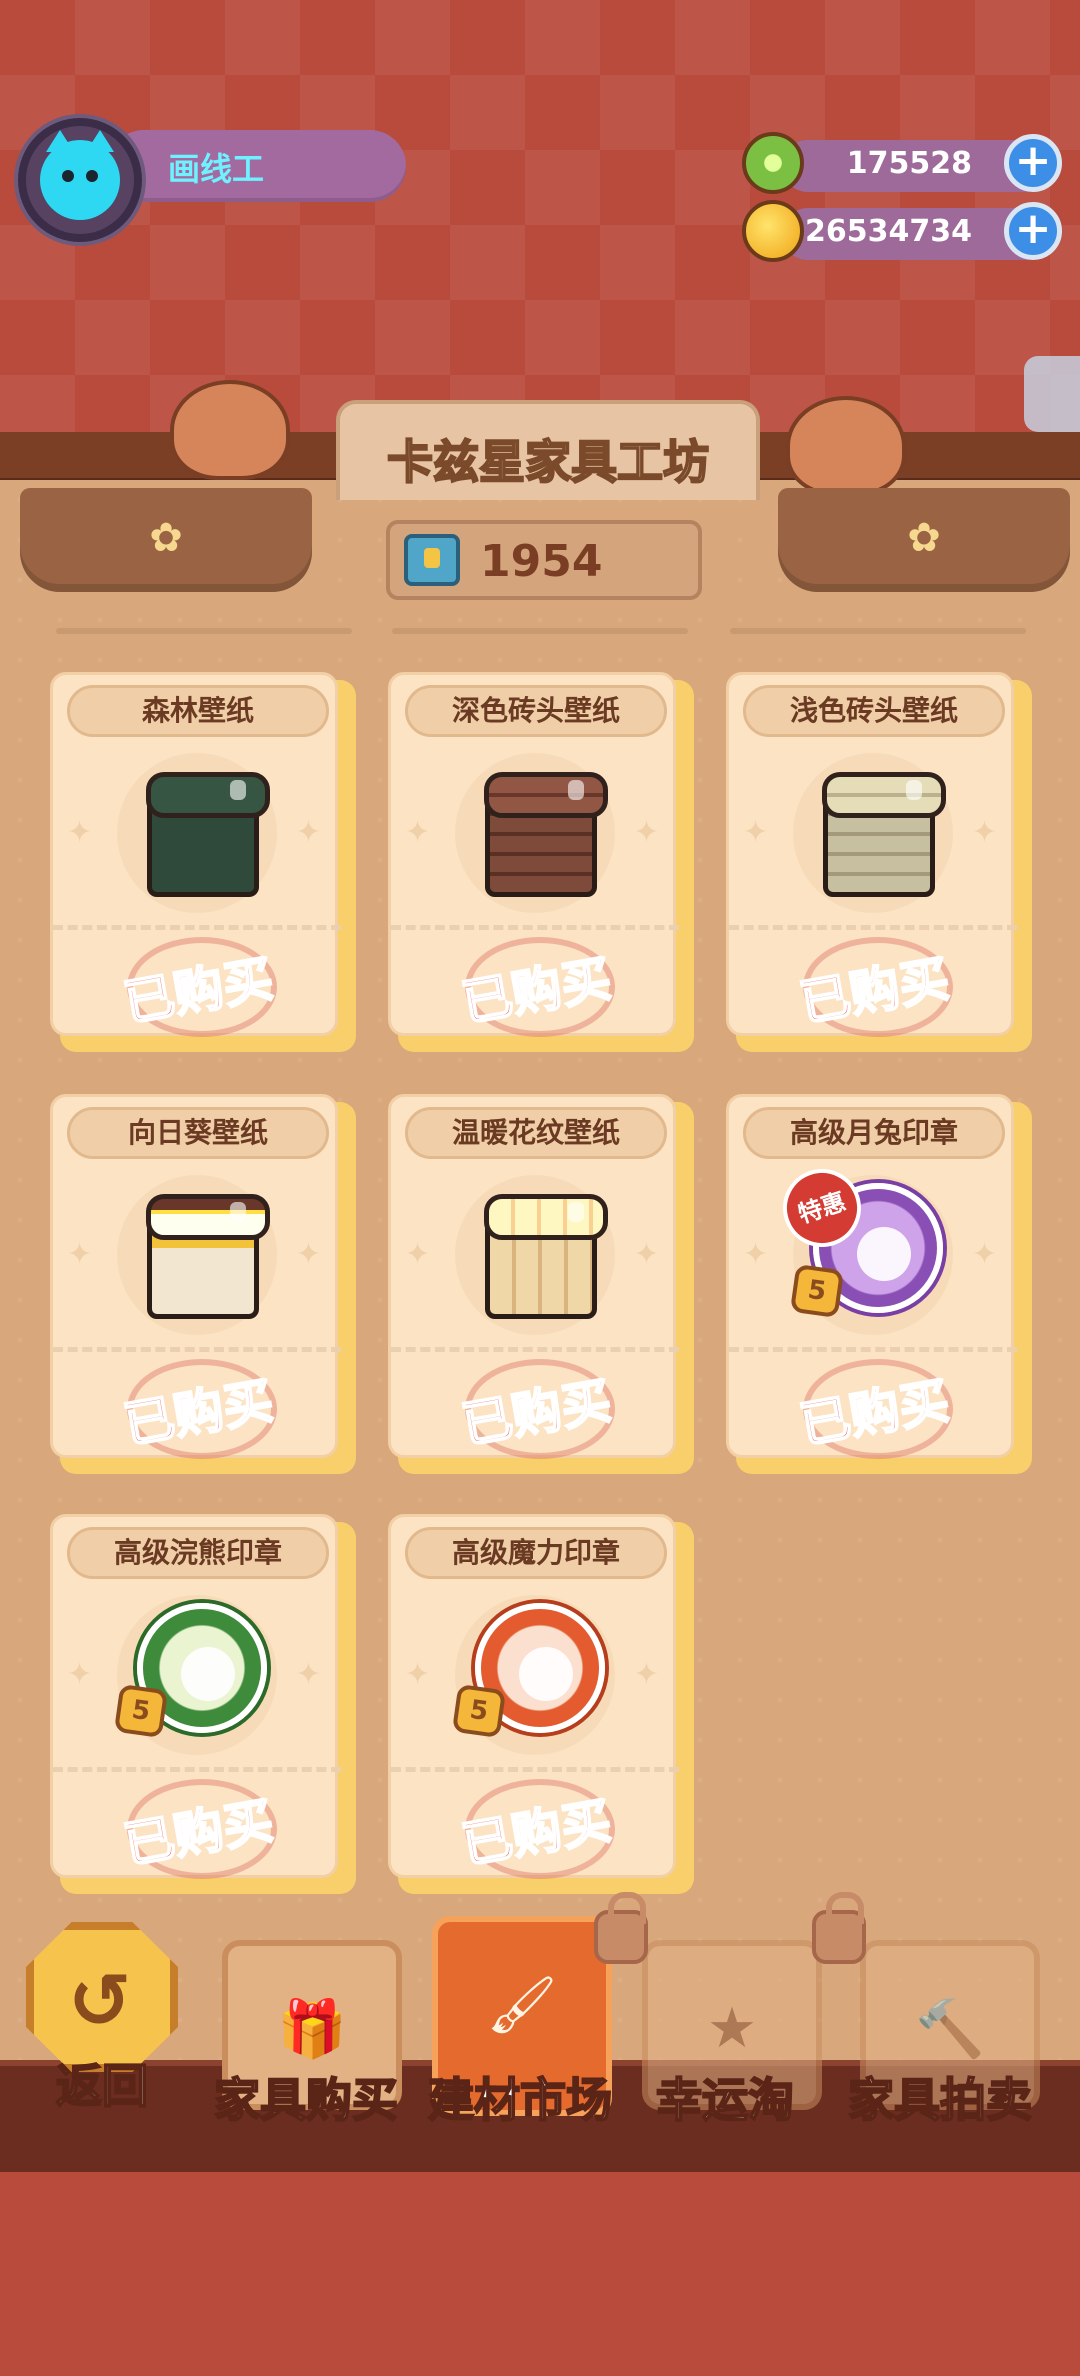 The height and width of the screenshot is (2376, 1080). What do you see at coordinates (909, 163) in the screenshot?
I see `green-currency-amount: 175528` at bounding box center [909, 163].